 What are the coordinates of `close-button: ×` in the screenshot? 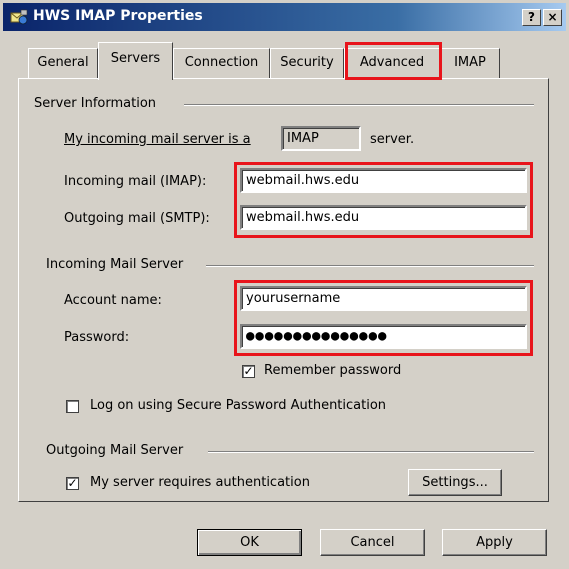 It's located at (552, 17).